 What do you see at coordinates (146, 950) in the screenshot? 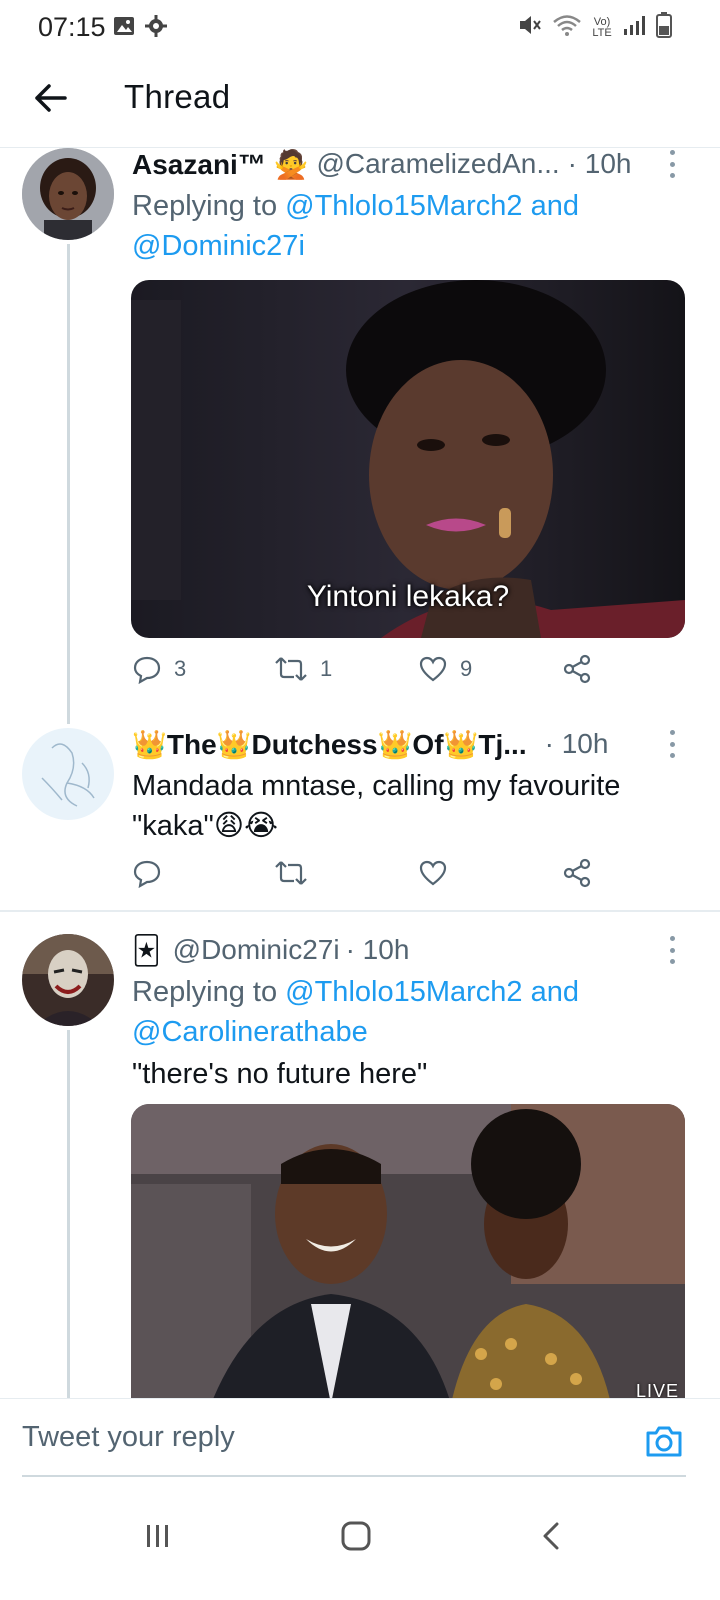
I see `display-name: 🃏` at bounding box center [146, 950].